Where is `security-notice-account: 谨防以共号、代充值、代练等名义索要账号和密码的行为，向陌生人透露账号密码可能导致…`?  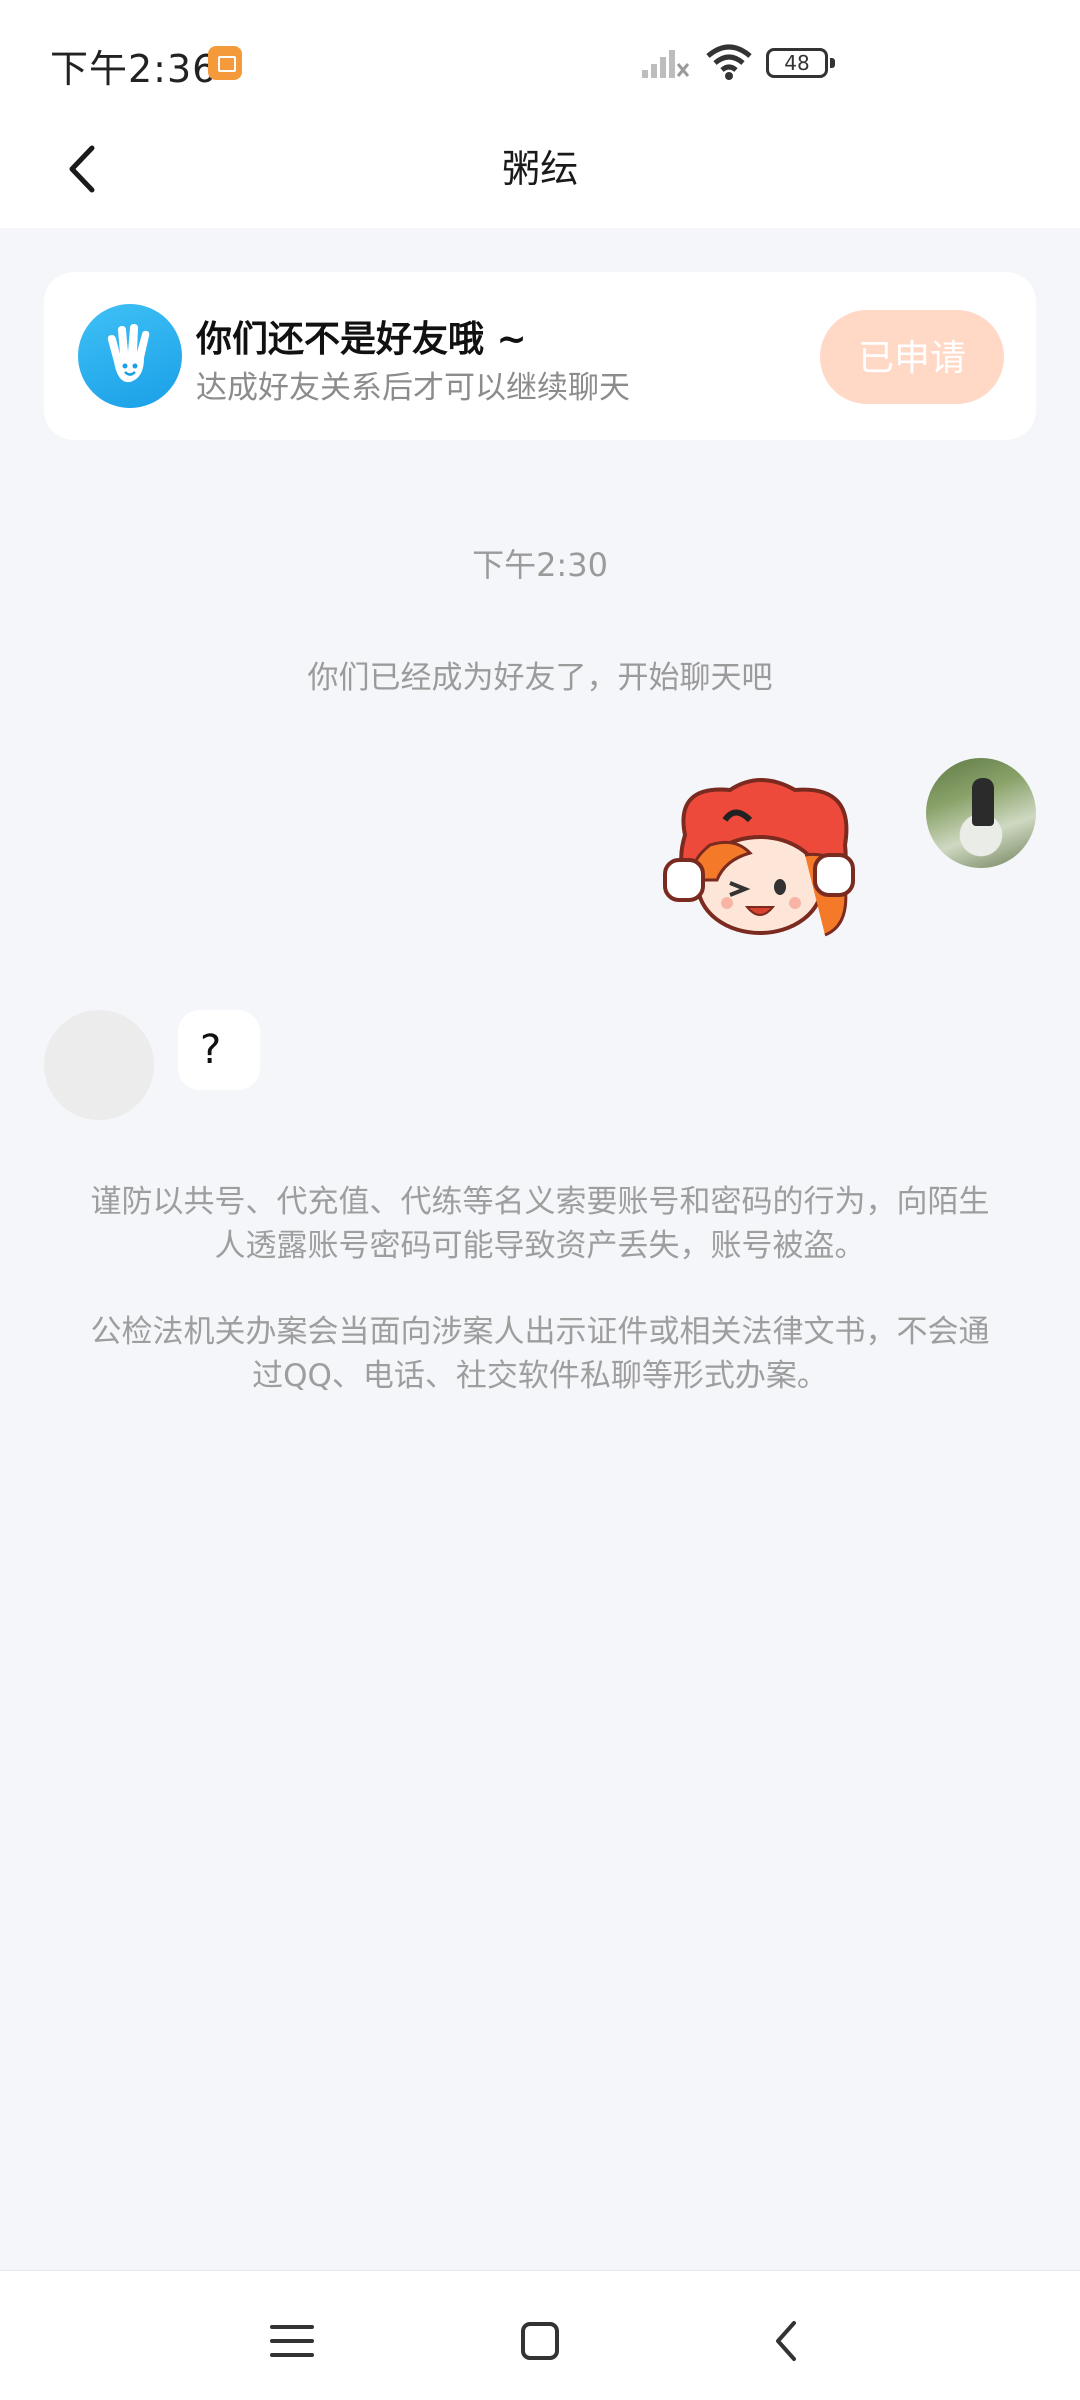
security-notice-account: 谨防以共号、代充值、代练等名义索要账号和密码的行为，向陌生人透露账号密码可能导致… is located at coordinates (540, 1224).